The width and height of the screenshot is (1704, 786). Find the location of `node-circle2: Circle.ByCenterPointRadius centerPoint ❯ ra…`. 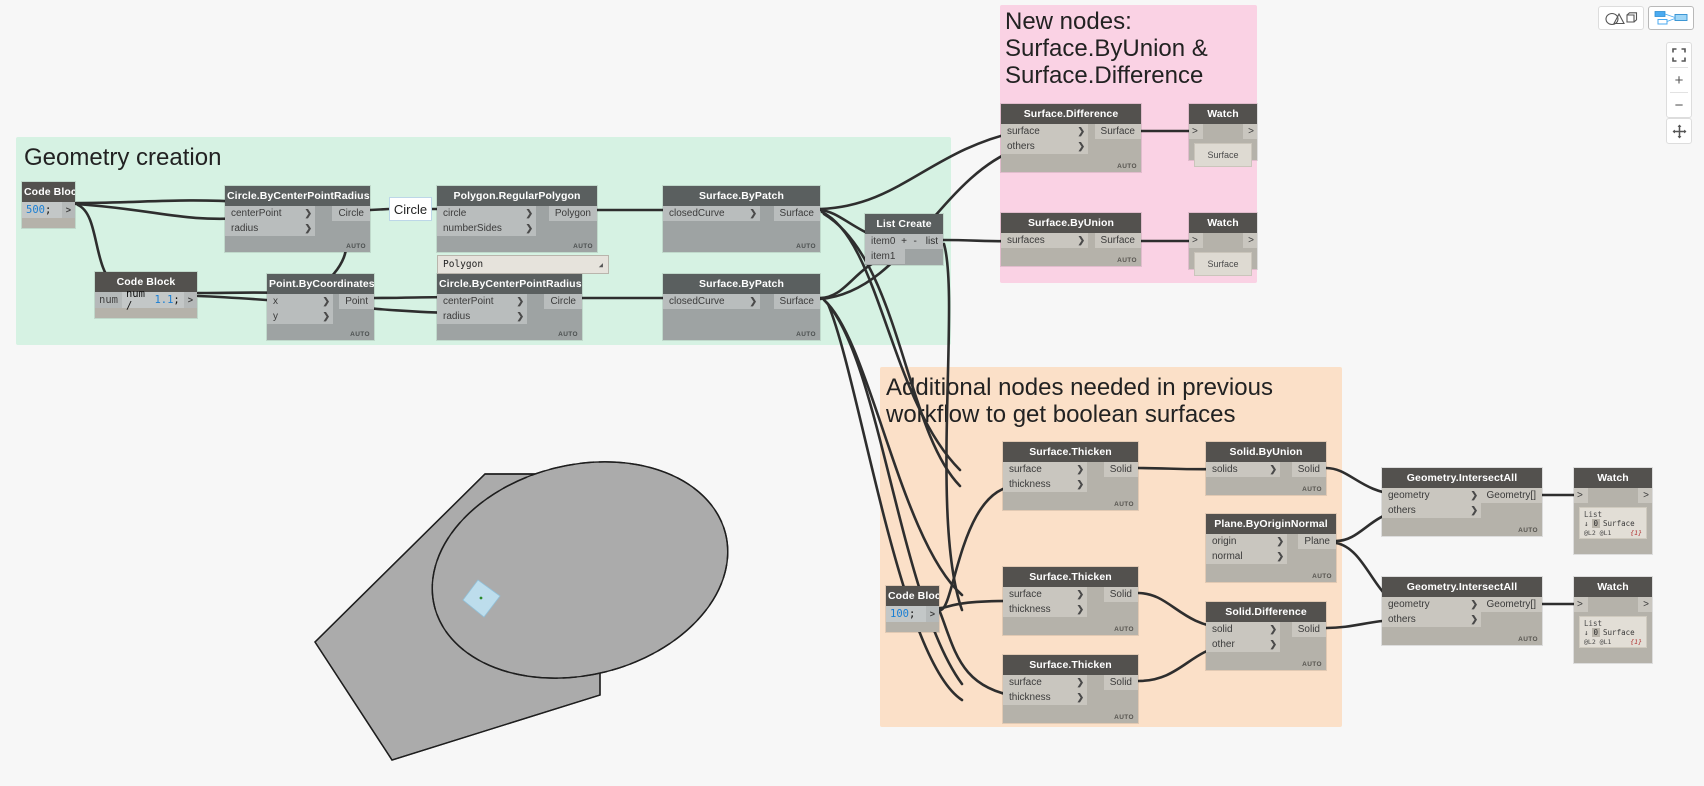

node-circle2: Circle.ByCenterPointRadius centerPoint ❯ ra… is located at coordinates (509, 307).